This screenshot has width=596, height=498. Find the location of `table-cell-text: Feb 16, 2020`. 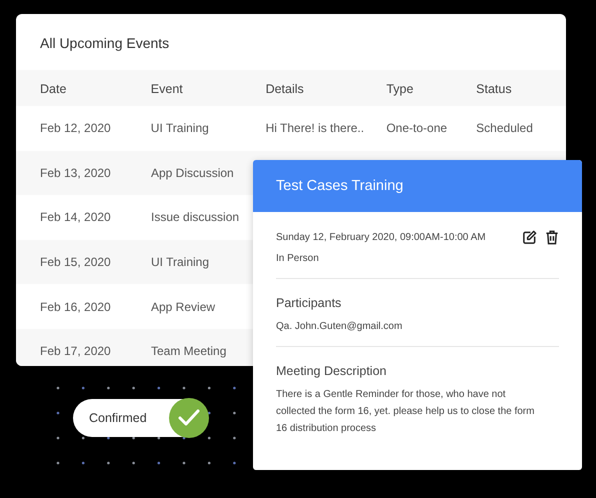

table-cell-text: Feb 16, 2020 is located at coordinates (76, 307).